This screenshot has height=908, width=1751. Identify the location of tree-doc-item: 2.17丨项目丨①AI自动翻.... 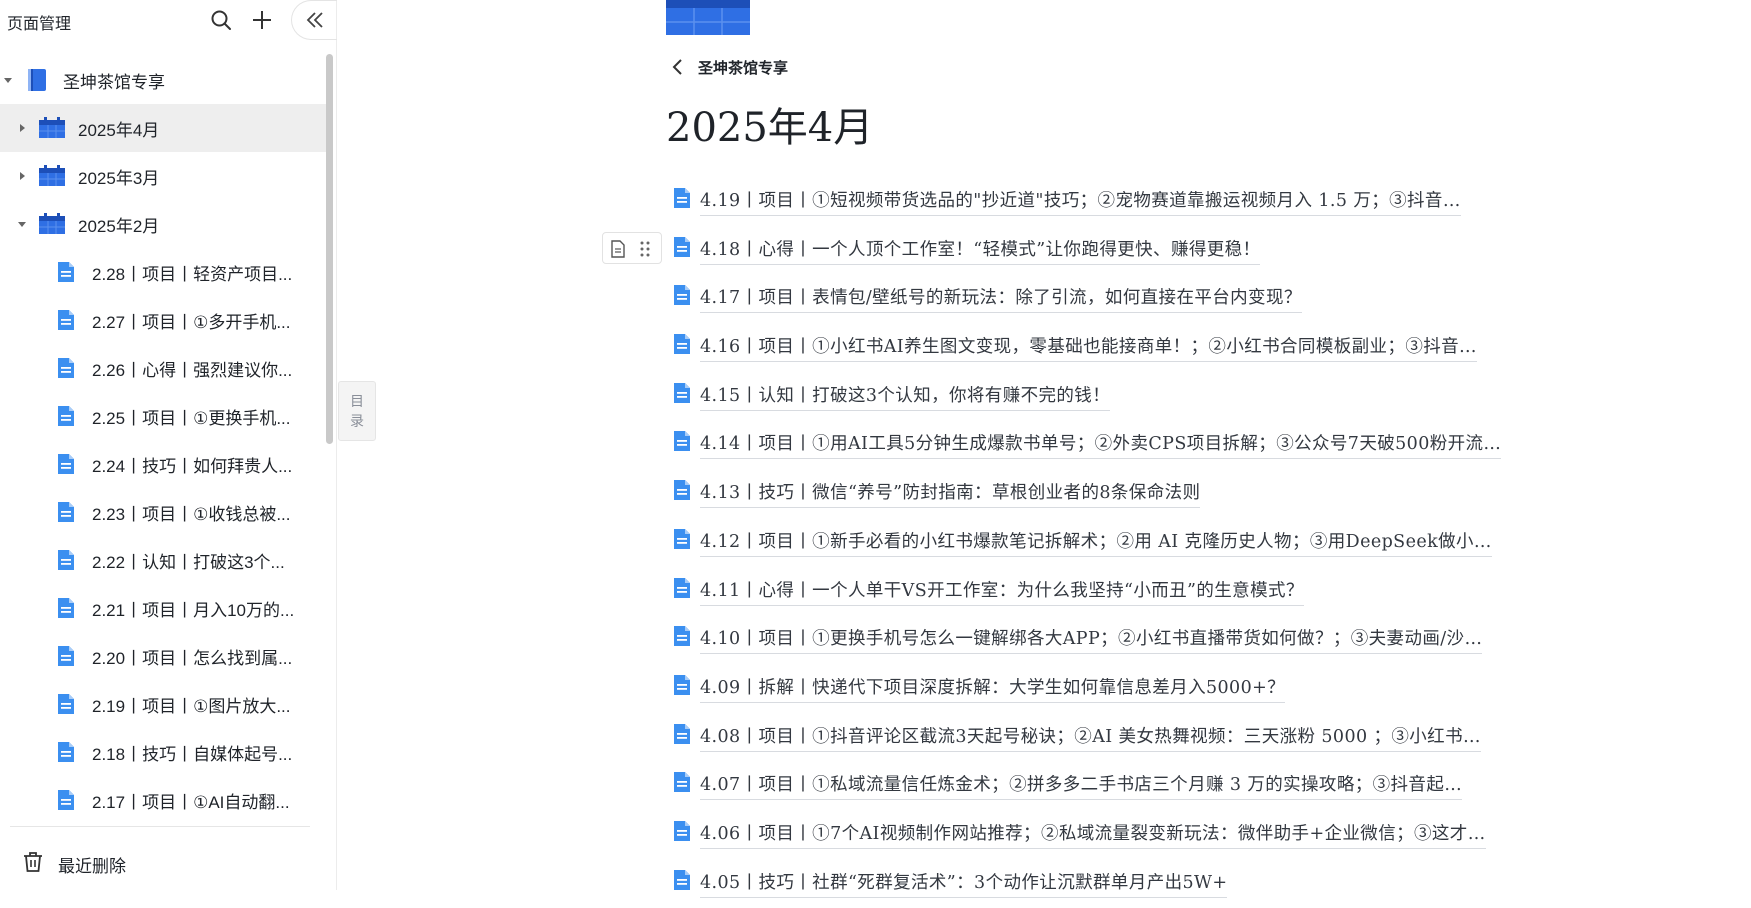
(163, 800).